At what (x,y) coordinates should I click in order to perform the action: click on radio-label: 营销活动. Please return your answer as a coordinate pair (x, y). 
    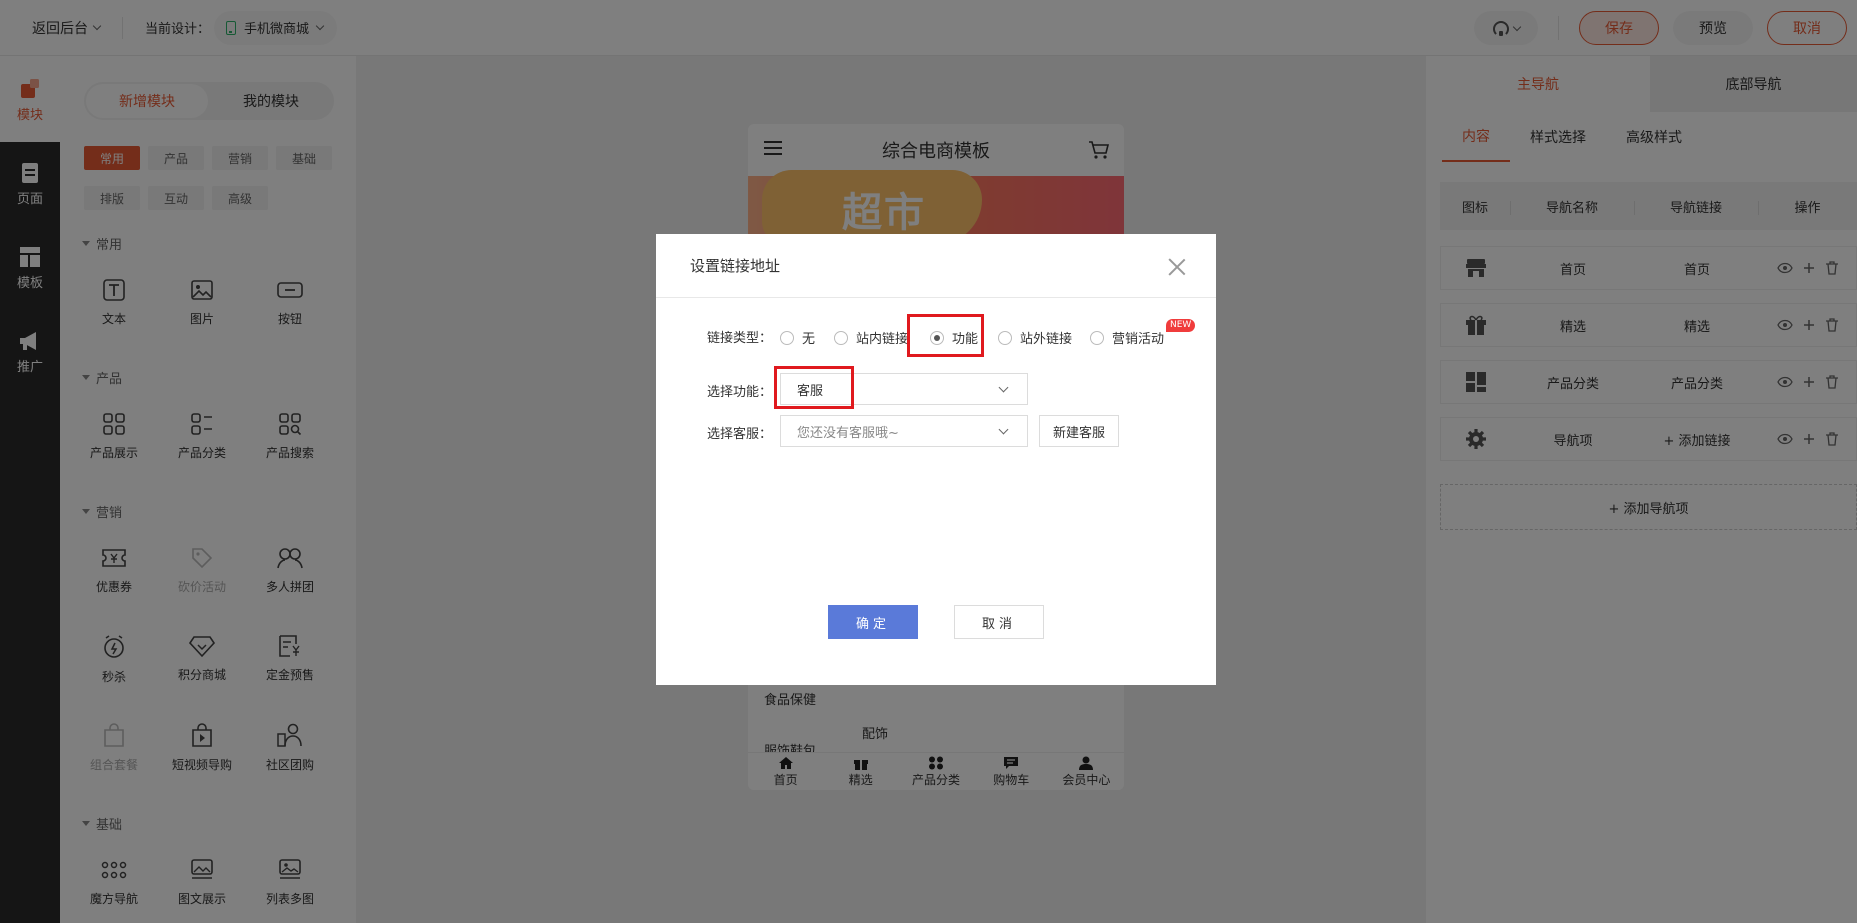
    Looking at the image, I should click on (1138, 339).